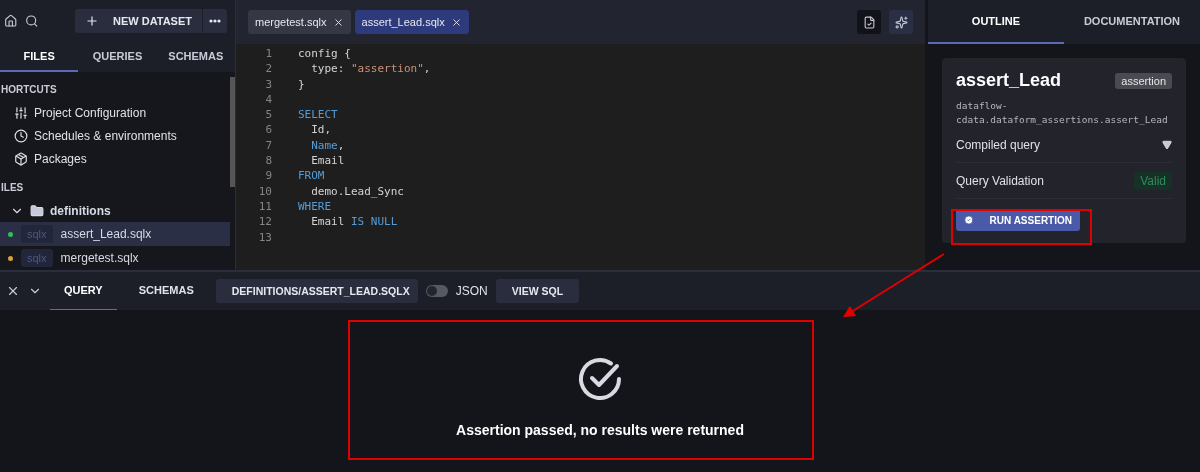  Describe the element at coordinates (166, 291) in the screenshot. I see `query-tab: SCHEMAS` at that location.